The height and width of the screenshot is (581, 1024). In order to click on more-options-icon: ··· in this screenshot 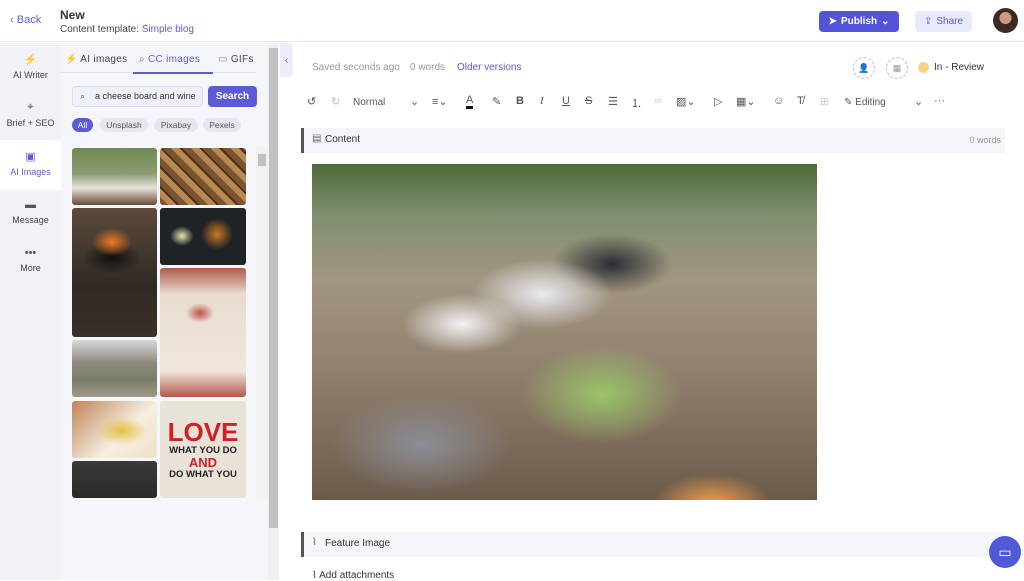, I will do `click(939, 101)`.